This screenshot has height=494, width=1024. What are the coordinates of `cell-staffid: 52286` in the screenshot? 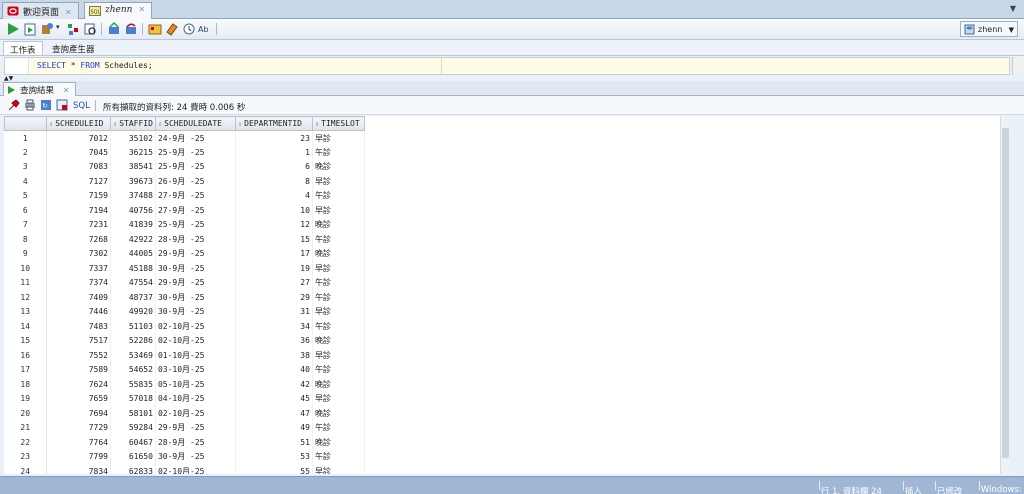 It's located at (133, 340).